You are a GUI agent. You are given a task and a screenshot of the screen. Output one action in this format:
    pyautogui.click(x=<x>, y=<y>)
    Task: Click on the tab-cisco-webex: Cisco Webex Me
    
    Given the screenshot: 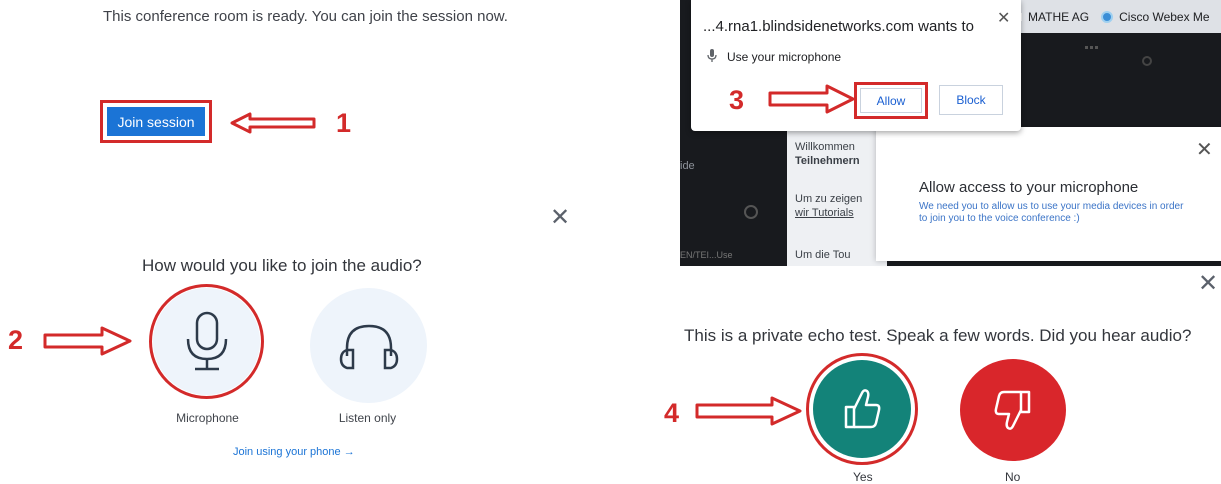 What is the action you would take?
    pyautogui.click(x=1164, y=17)
    